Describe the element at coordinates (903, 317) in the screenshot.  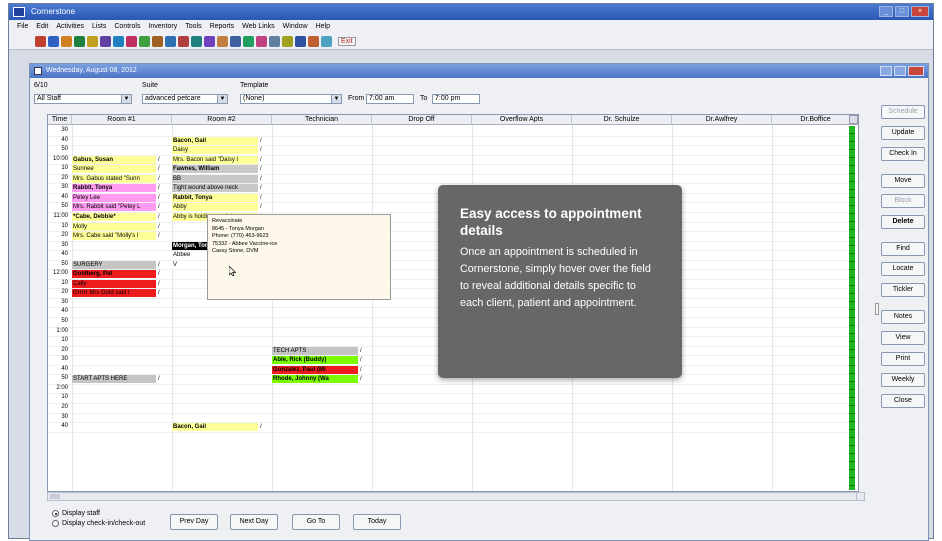
I see `notes-button: Notes` at that location.